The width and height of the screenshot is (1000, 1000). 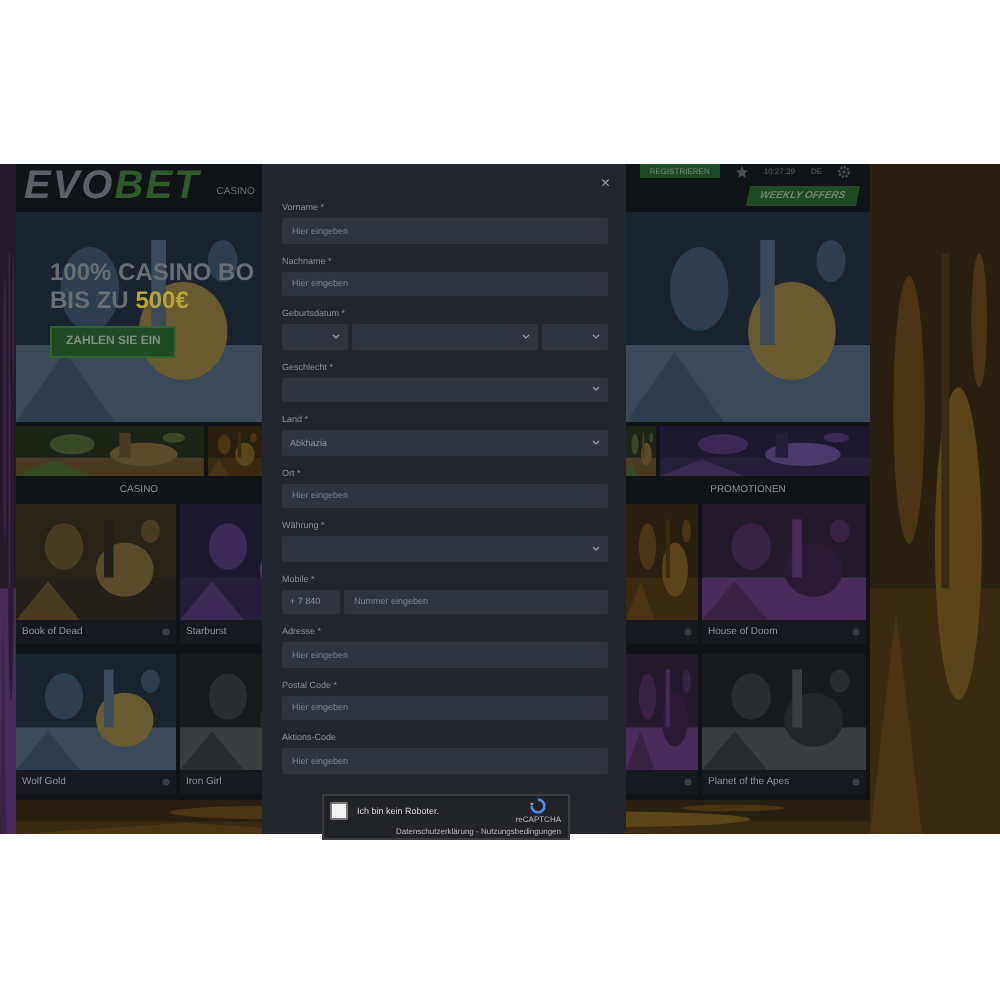 I want to click on month-select, so click(x=445, y=336).